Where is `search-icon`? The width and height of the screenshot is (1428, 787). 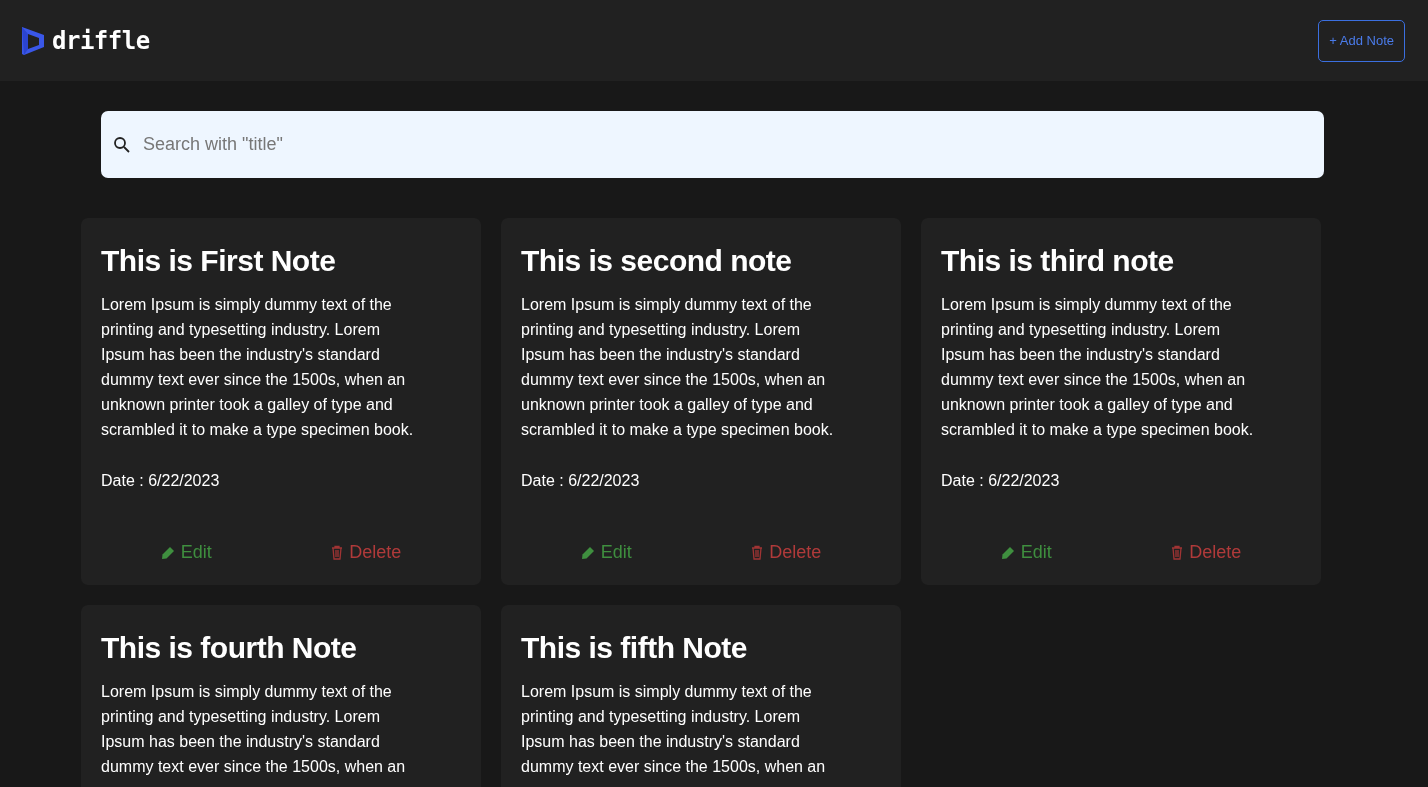
search-icon is located at coordinates (122, 144).